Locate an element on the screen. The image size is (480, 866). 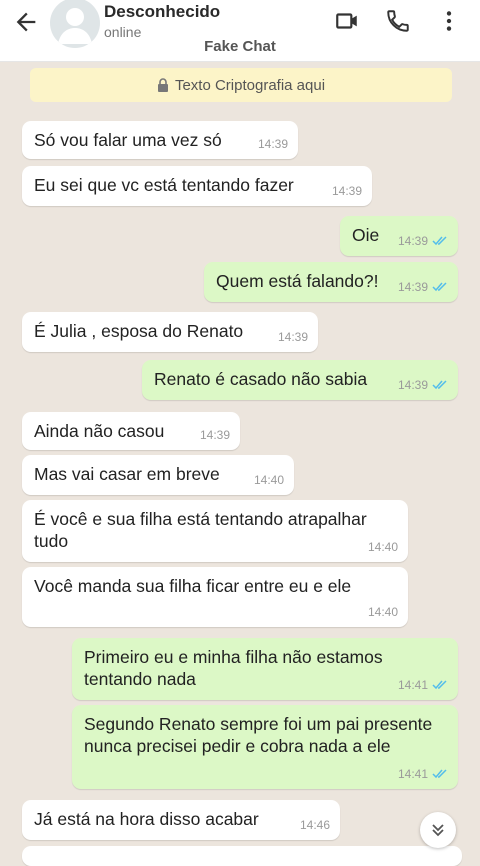
message-bubble-outgoing: Renato é casado não sabia 14:39 is located at coordinates (300, 380).